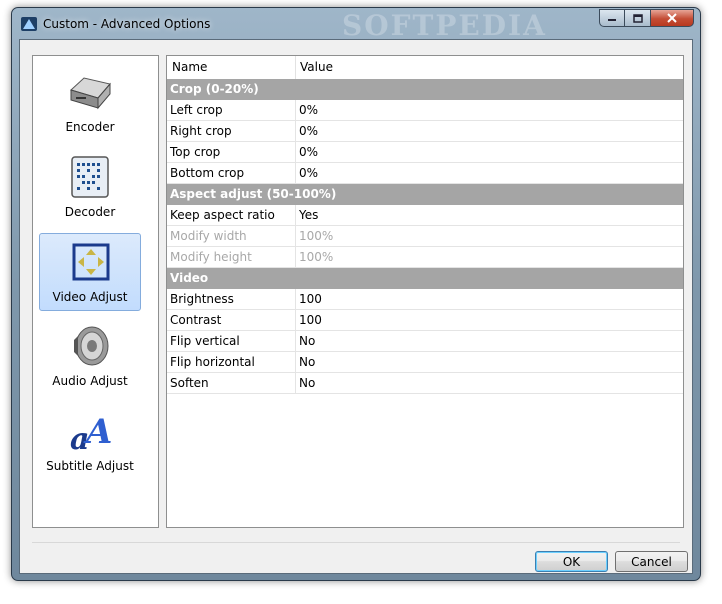 Image resolution: width=722 pixels, height=604 pixels. I want to click on nav-item-audio-adjust: Audio Adjust, so click(90, 357).